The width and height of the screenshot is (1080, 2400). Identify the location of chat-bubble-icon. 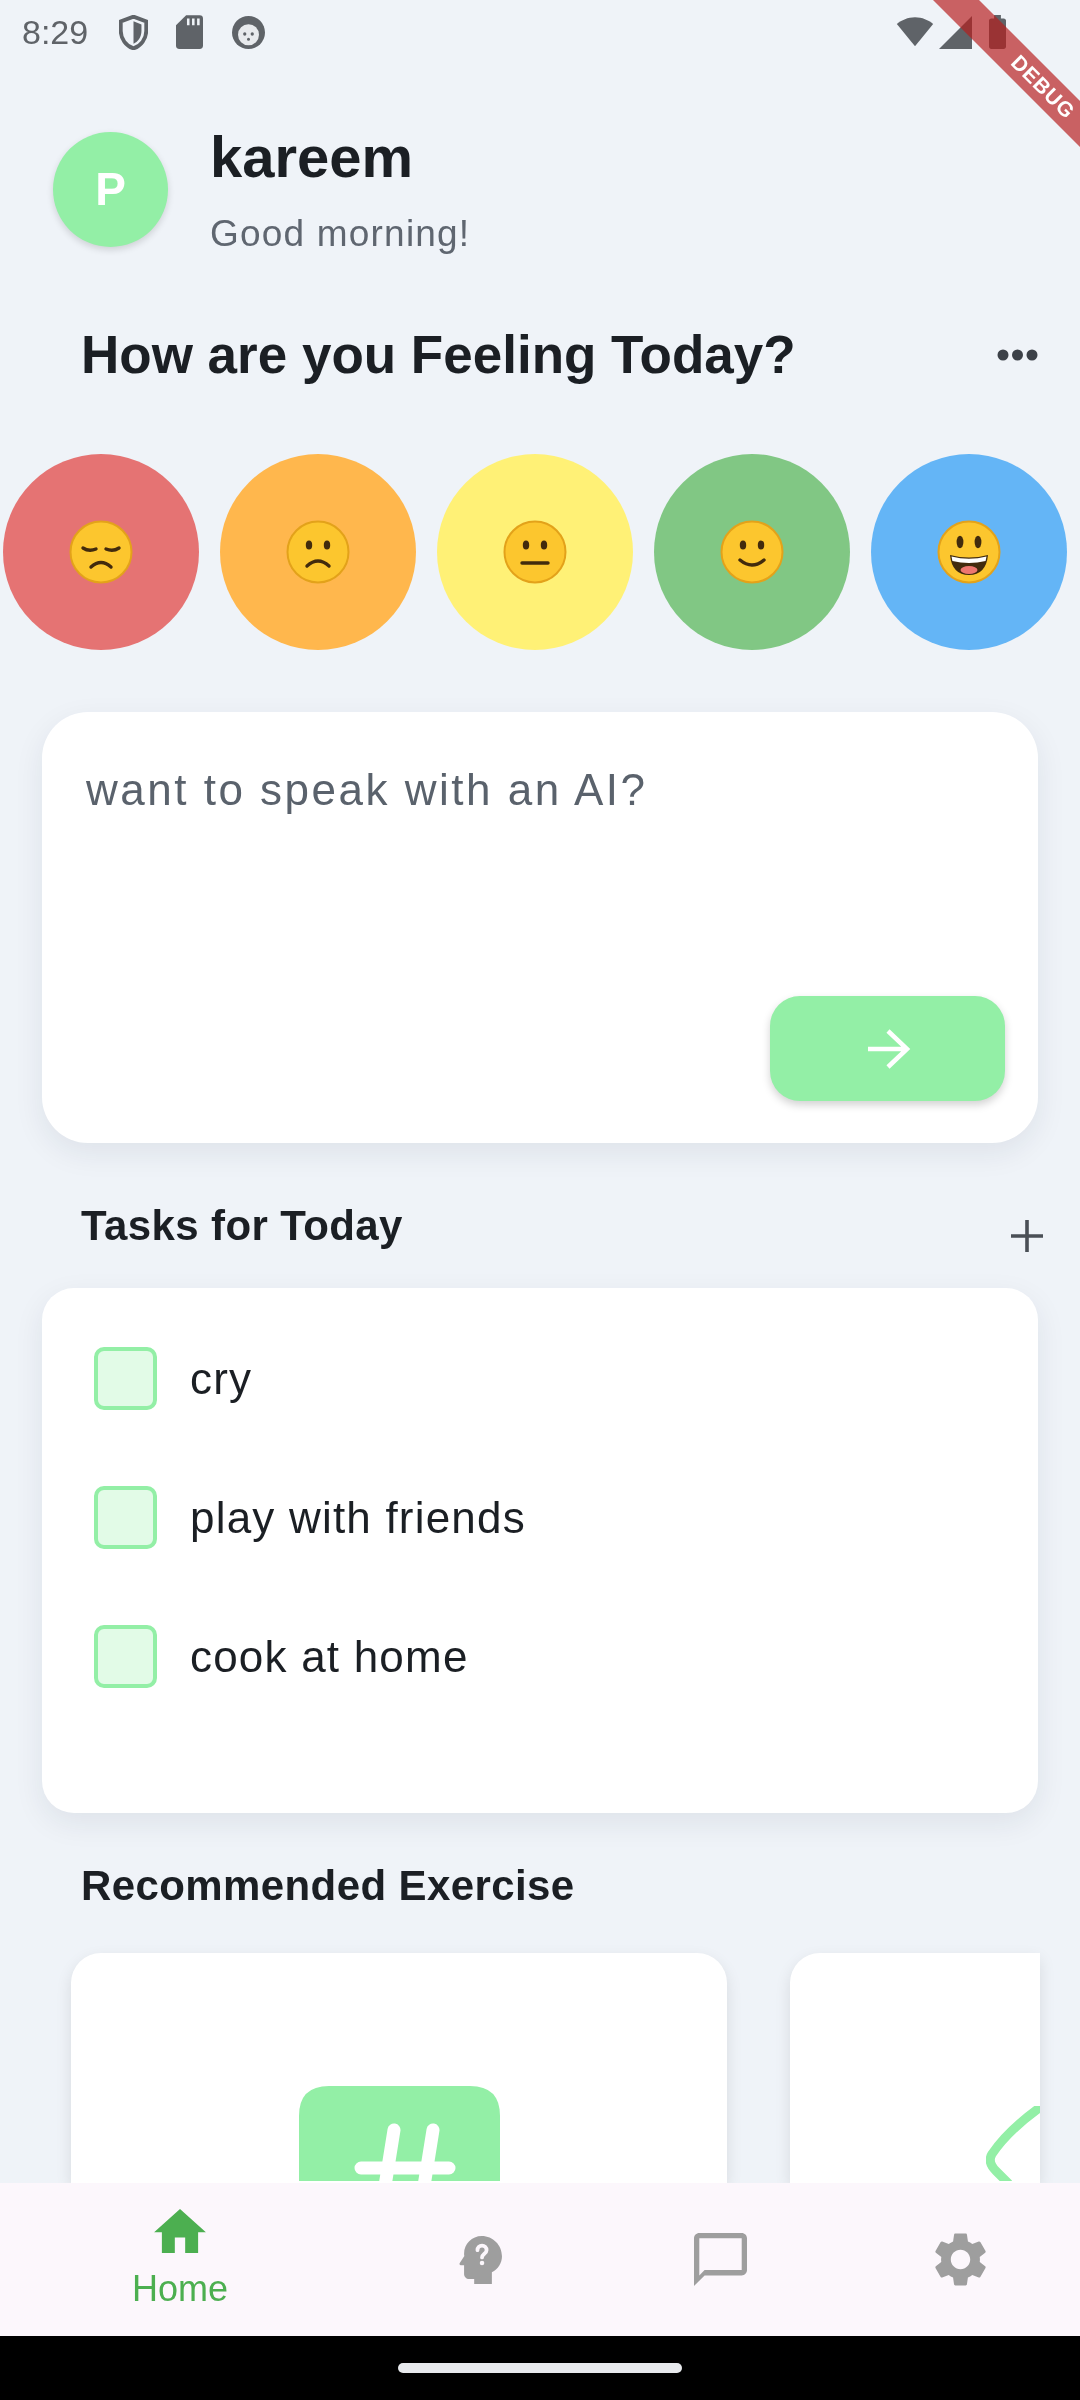
(720, 2259).